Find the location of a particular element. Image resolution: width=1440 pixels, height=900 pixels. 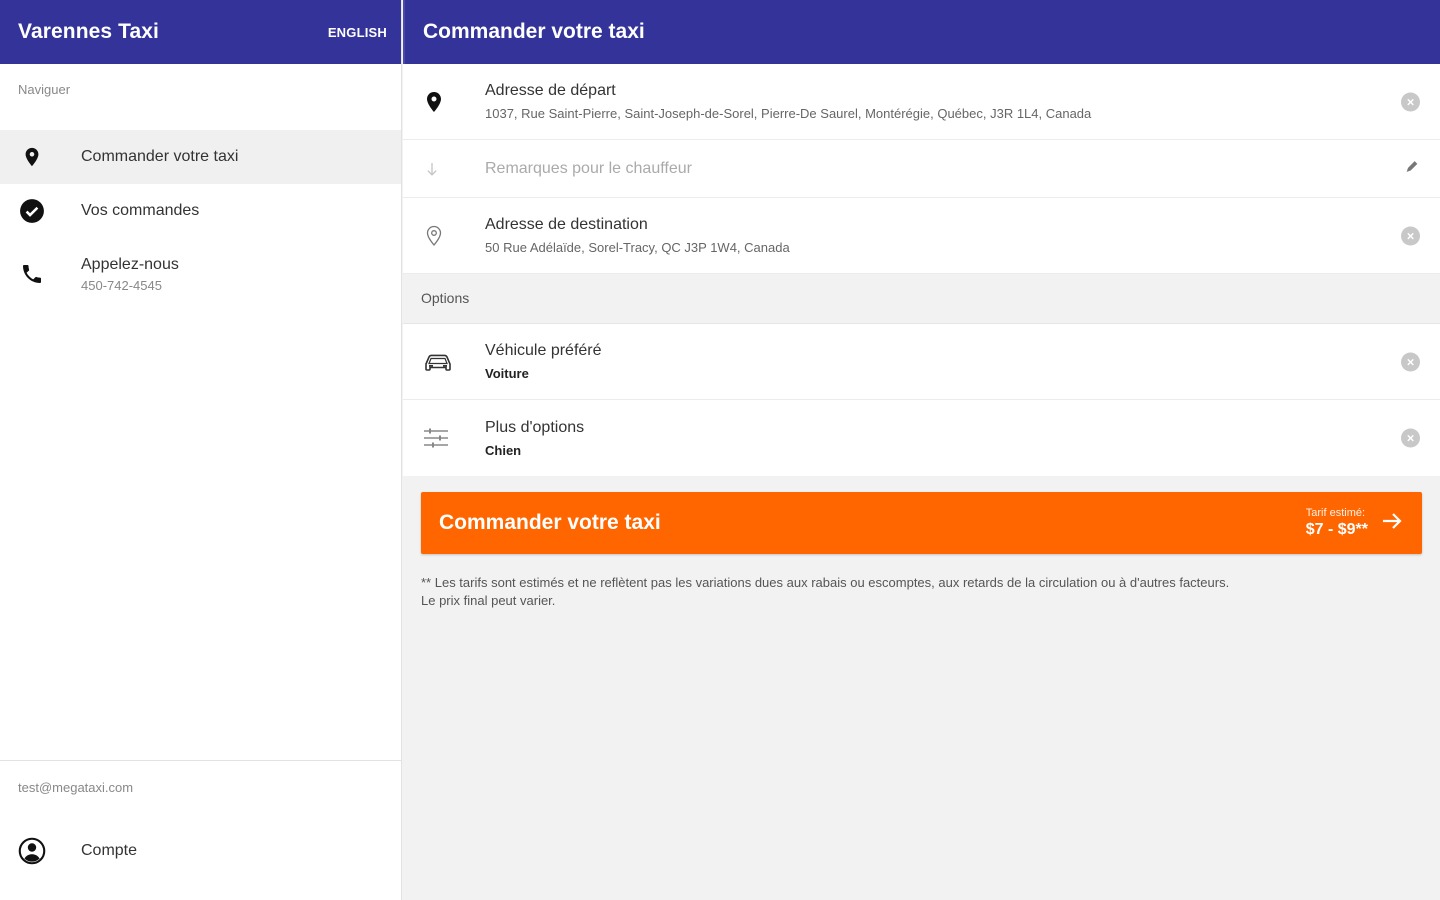

nav-item-call-us: Appelez-nous 450-742-4545 is located at coordinates (200, 274).